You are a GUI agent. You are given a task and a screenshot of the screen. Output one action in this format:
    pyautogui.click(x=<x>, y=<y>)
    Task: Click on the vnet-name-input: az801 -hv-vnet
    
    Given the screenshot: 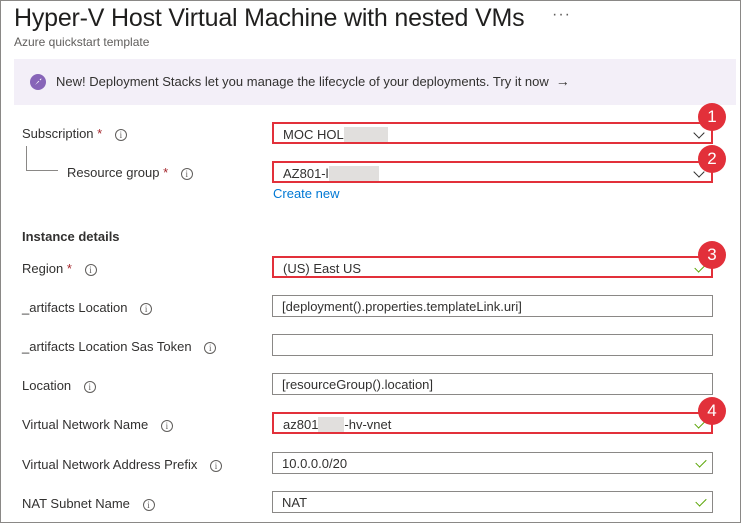 What is the action you would take?
    pyautogui.click(x=492, y=423)
    